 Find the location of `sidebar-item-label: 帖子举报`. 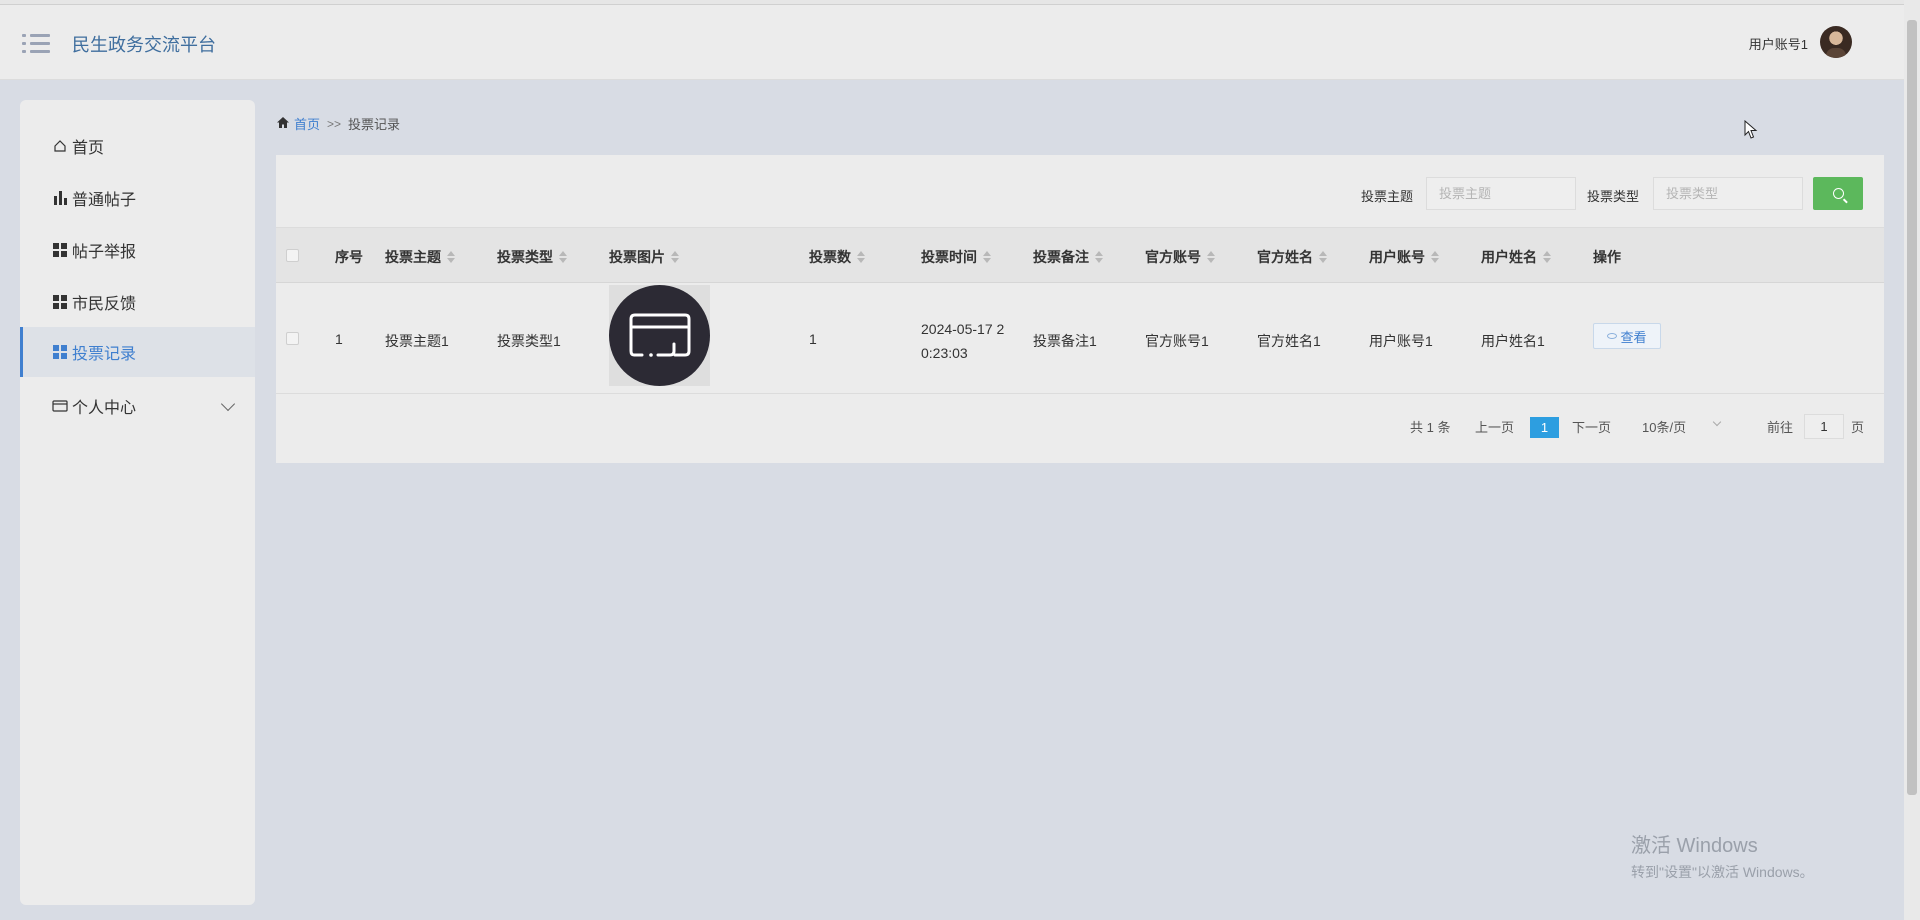

sidebar-item-label: 帖子举报 is located at coordinates (104, 252).